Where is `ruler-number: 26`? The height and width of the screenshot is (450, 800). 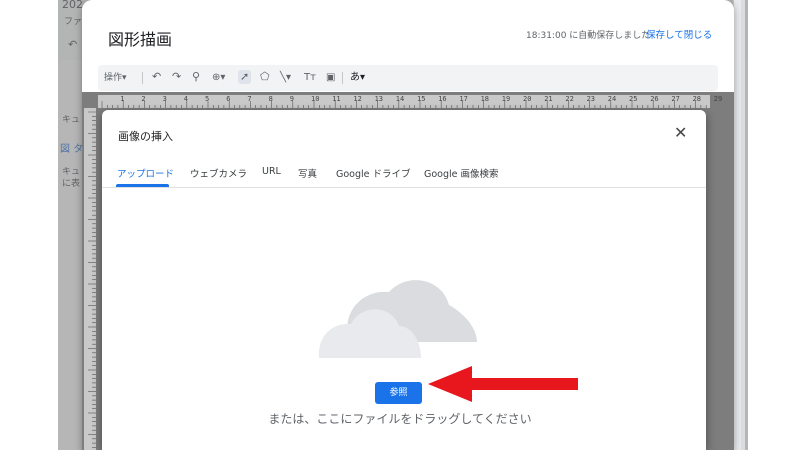
ruler-number: 26 is located at coordinates (654, 99).